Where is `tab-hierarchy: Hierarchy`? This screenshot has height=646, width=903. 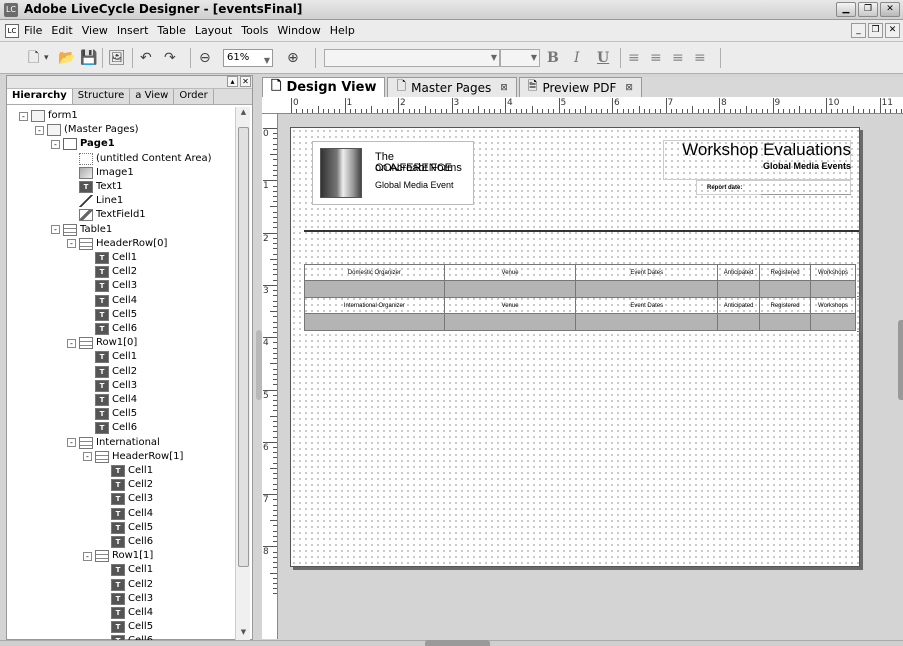
tab-hierarchy: Hierarchy is located at coordinates (40, 96).